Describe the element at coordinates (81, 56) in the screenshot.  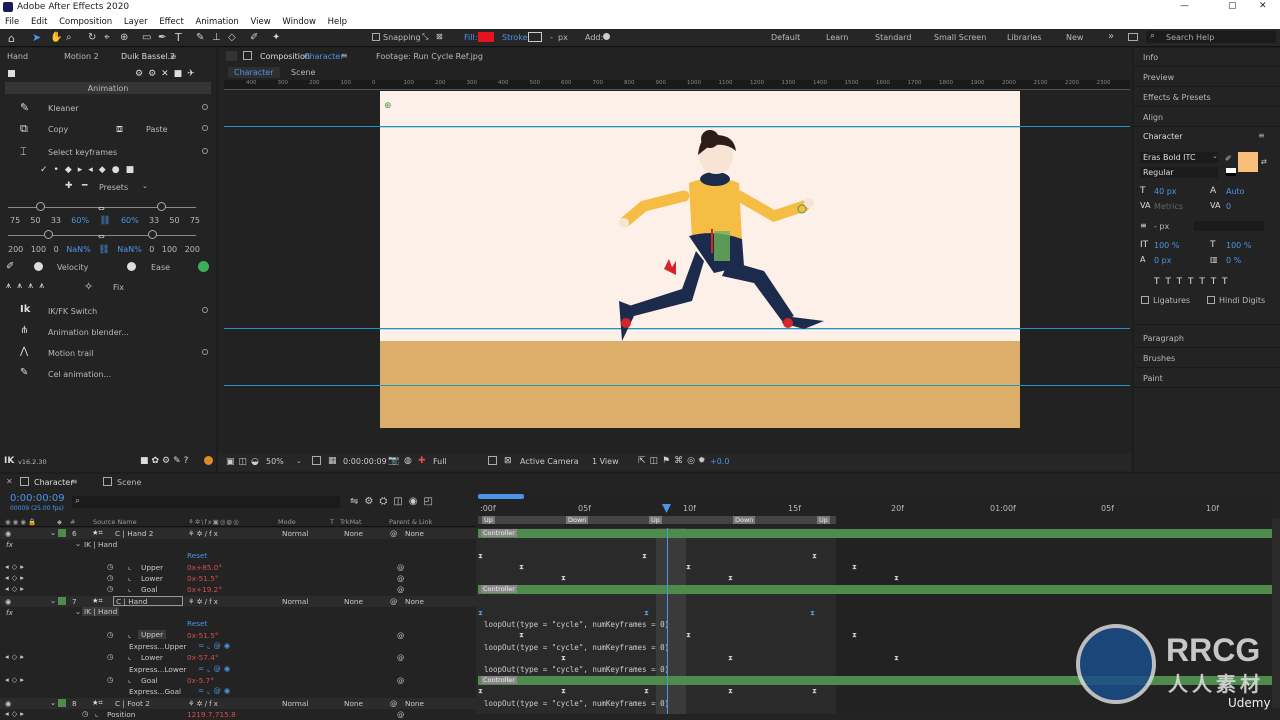
I see `tab-motion2: Motion 2` at that location.